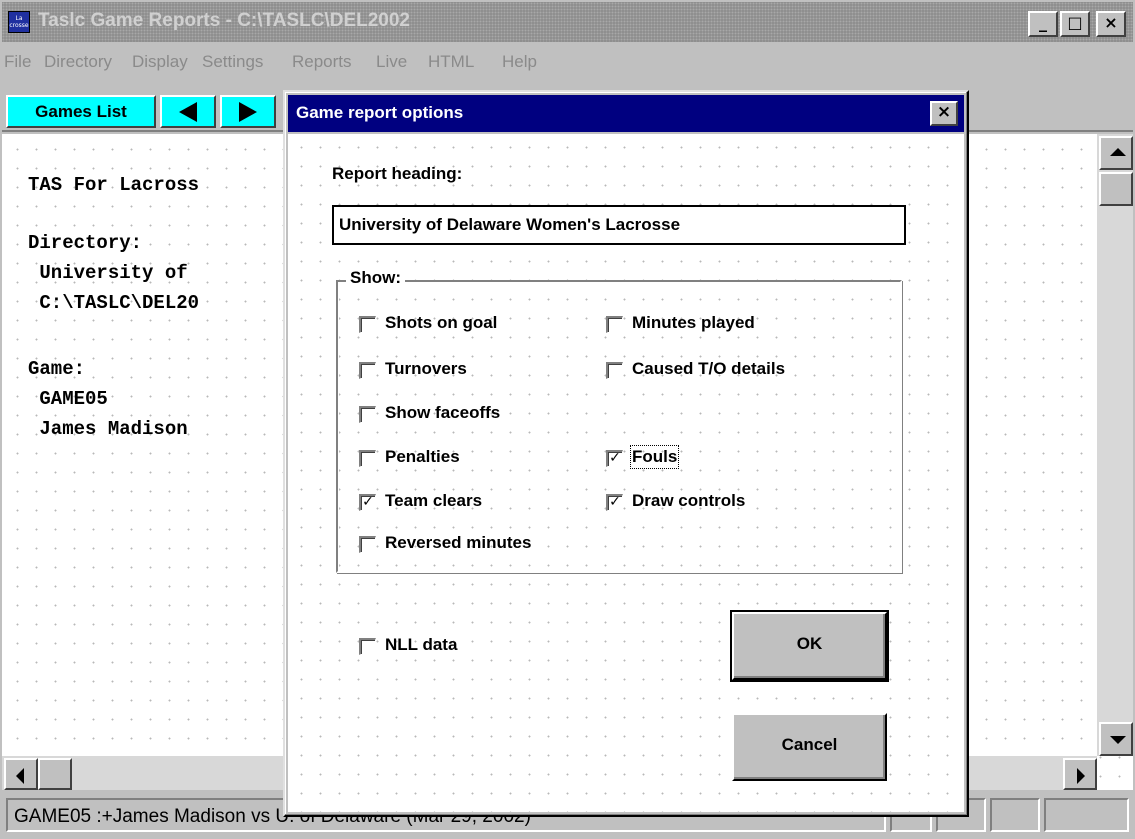  Describe the element at coordinates (693, 322) in the screenshot. I see `checkbox-label: Minutes played` at that location.